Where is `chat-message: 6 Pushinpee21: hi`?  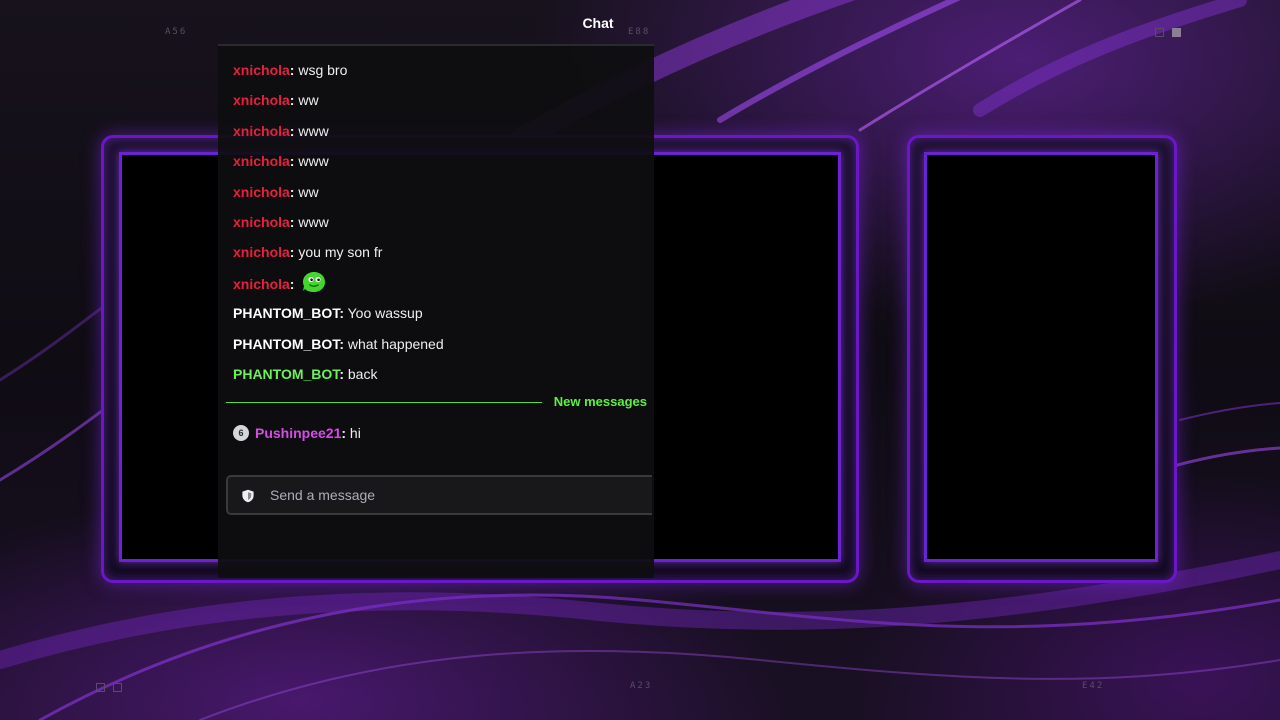
chat-message: 6 Pushinpee21: hi is located at coordinates (297, 433).